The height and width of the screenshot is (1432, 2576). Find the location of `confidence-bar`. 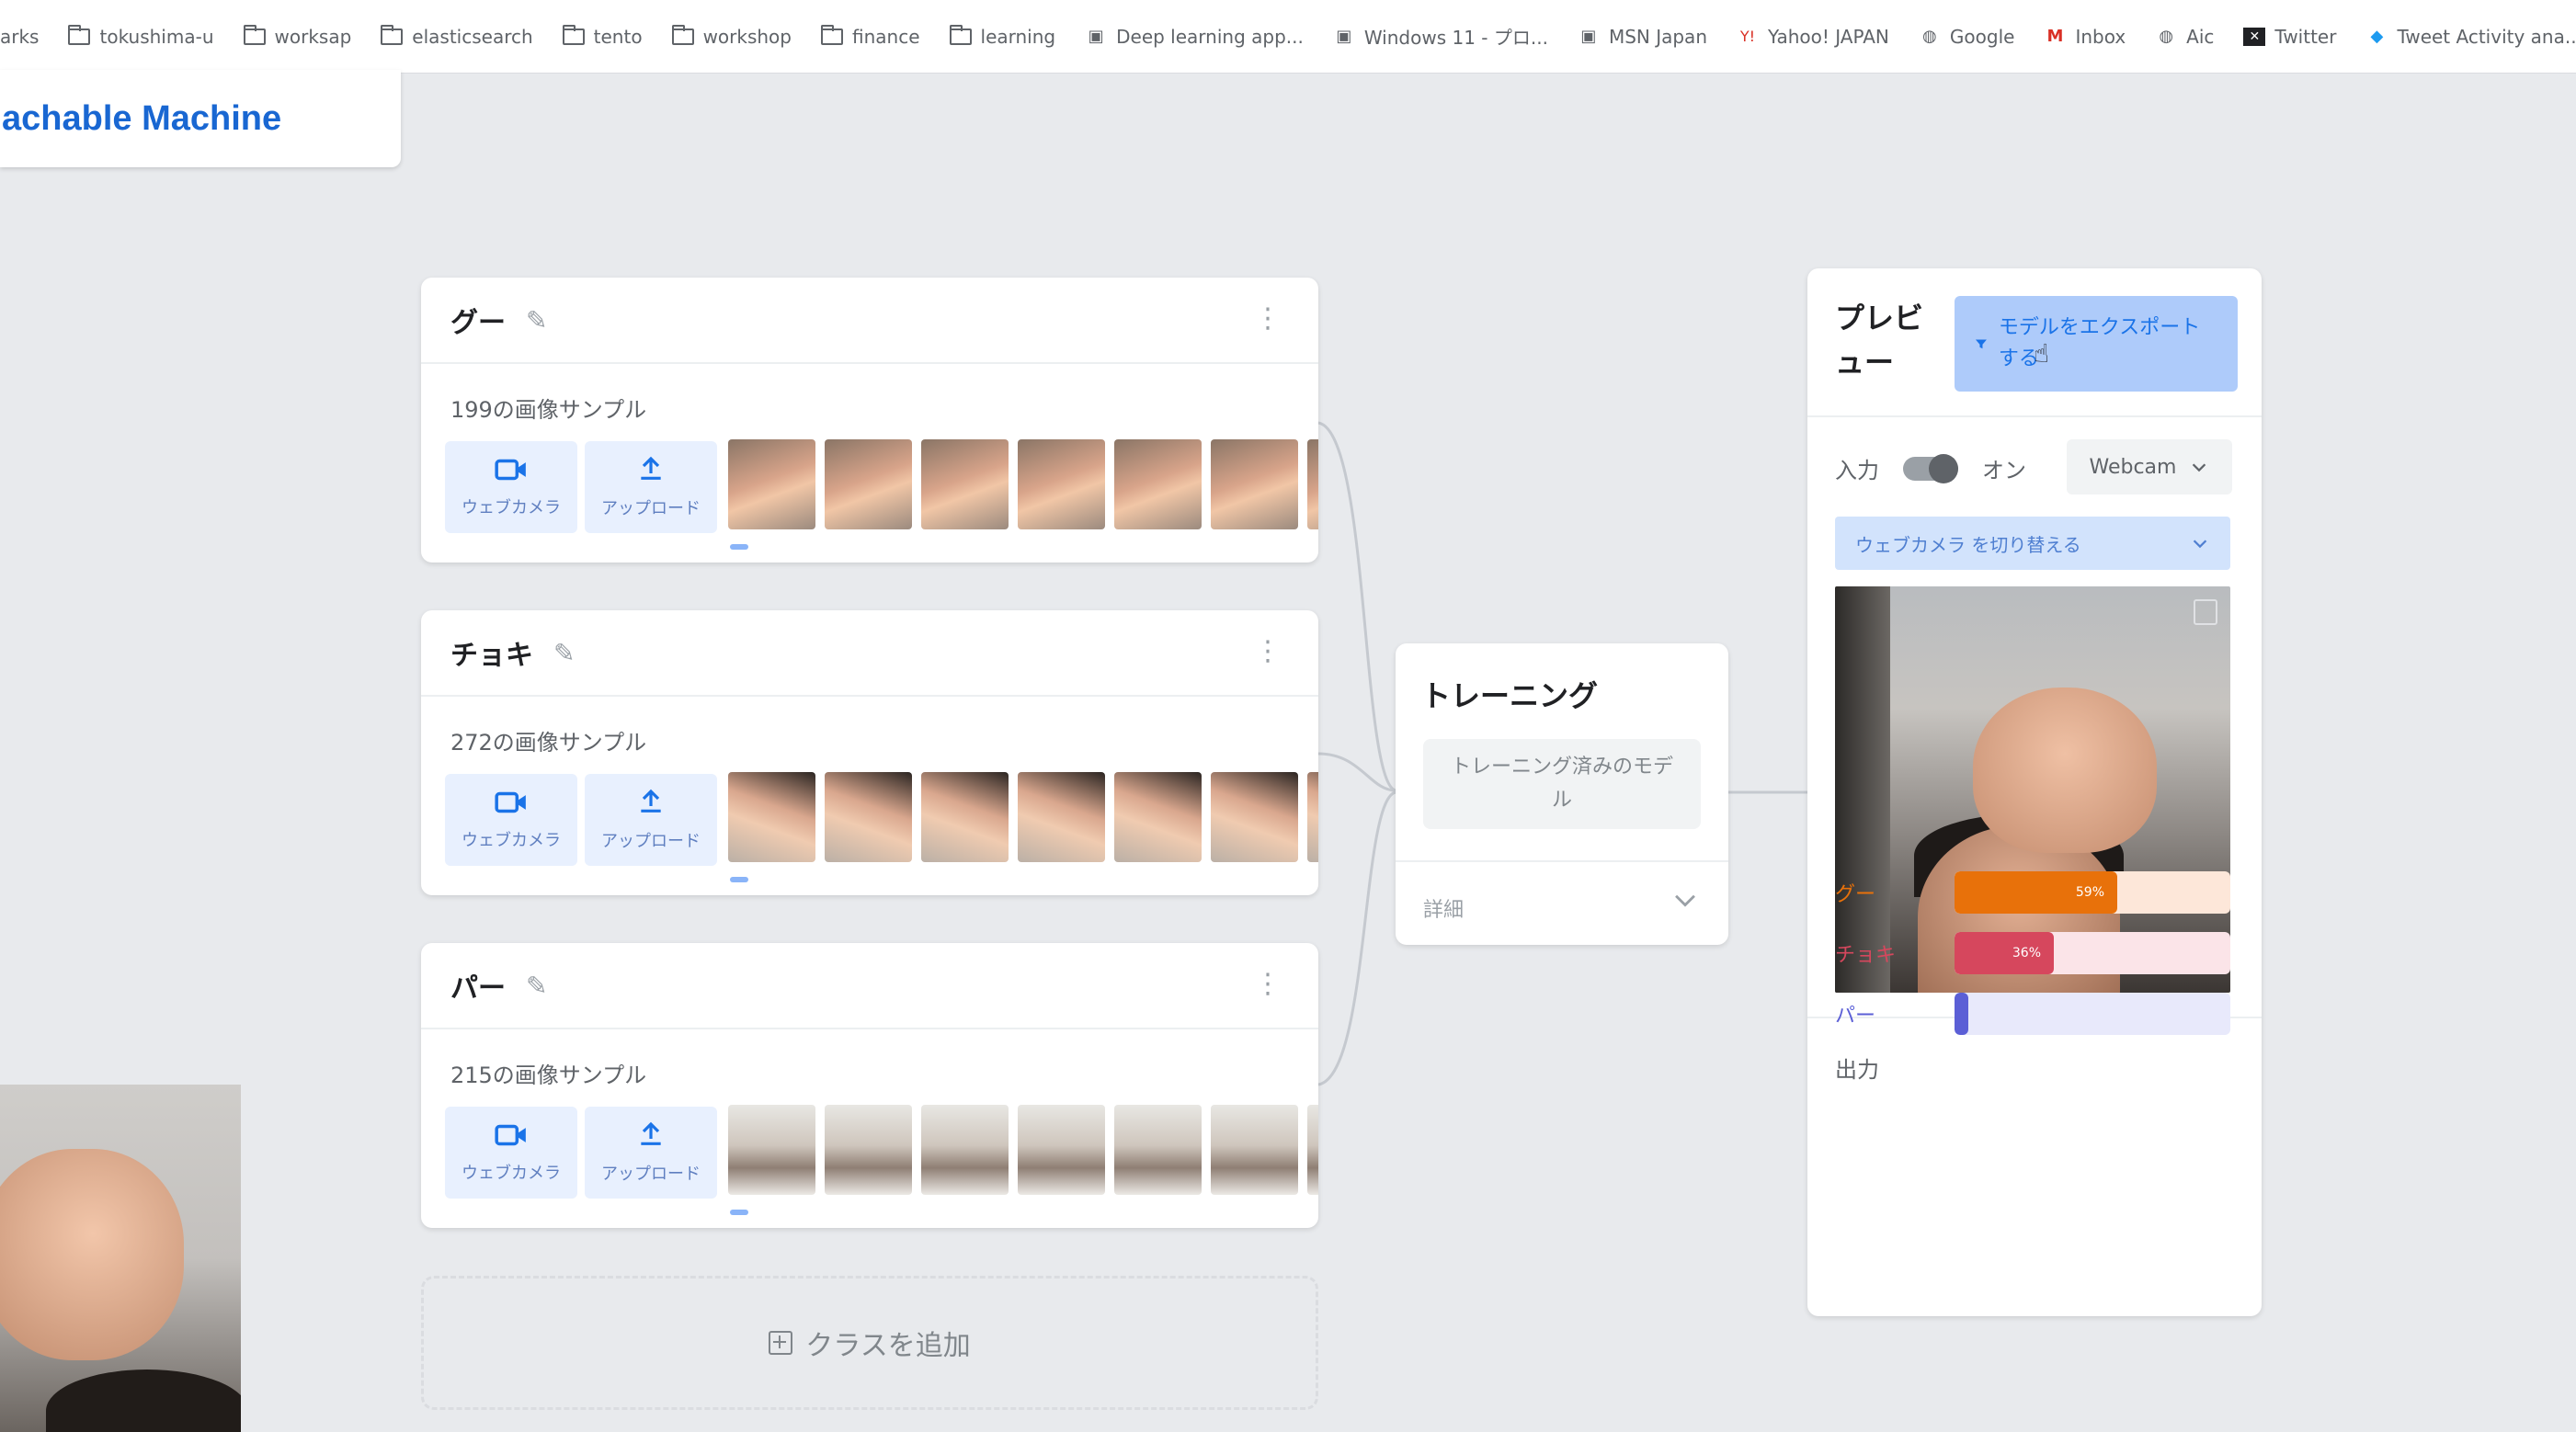

confidence-bar is located at coordinates (2092, 1014).